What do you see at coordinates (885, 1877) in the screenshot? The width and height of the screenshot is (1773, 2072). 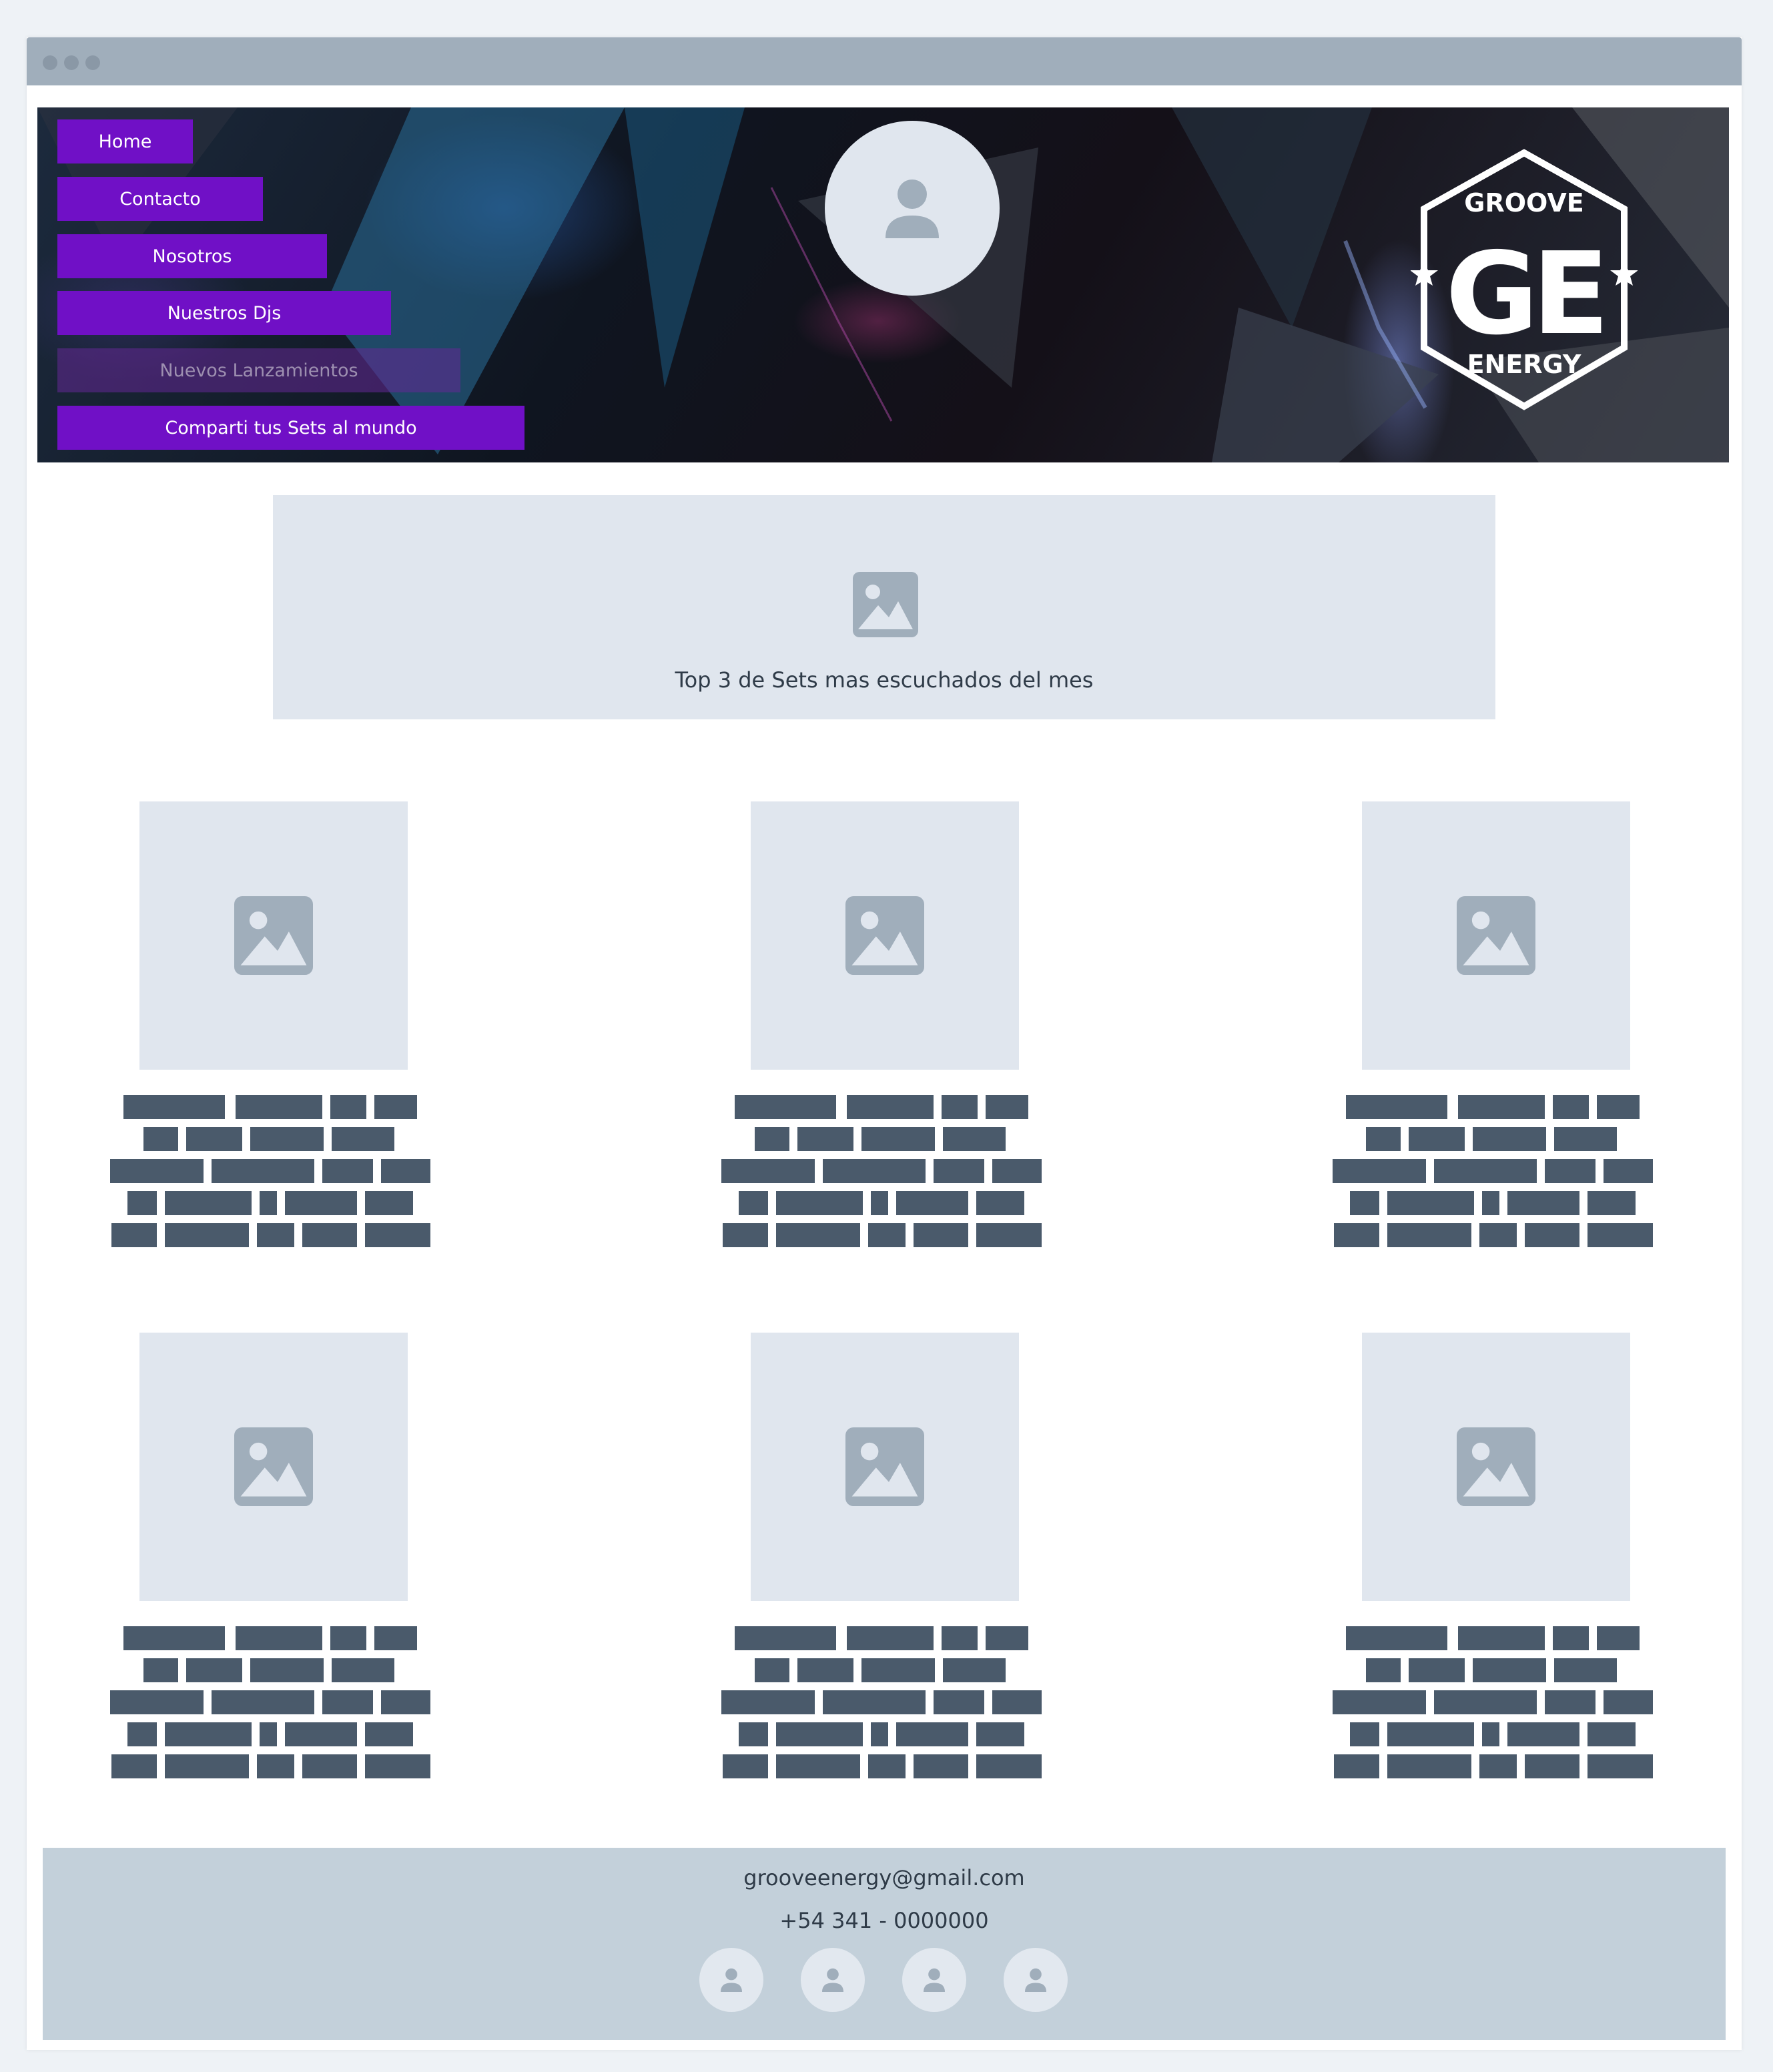 I see `footer-email: grooveenergy@gmail.com` at bounding box center [885, 1877].